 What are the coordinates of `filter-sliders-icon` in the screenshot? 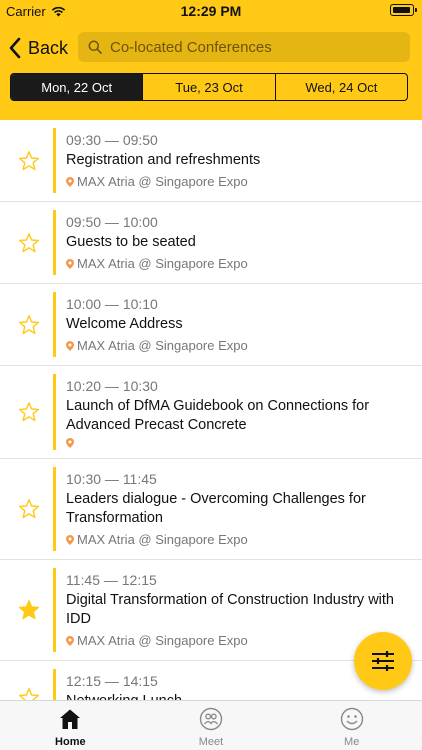 It's located at (383, 661).